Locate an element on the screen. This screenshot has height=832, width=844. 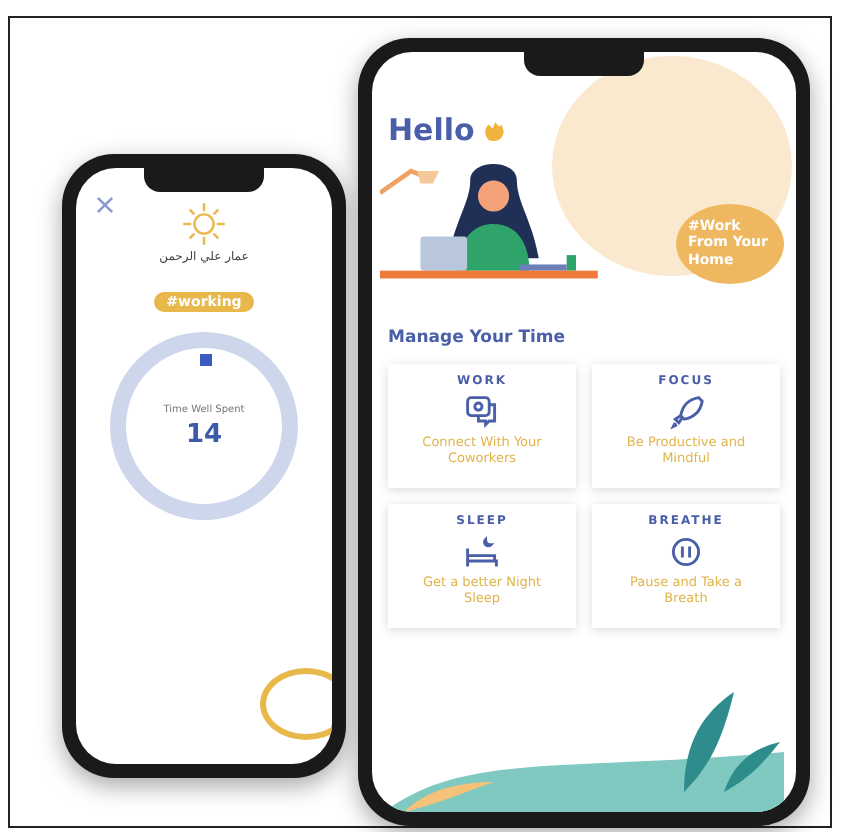
close-icon is located at coordinates (105, 205).